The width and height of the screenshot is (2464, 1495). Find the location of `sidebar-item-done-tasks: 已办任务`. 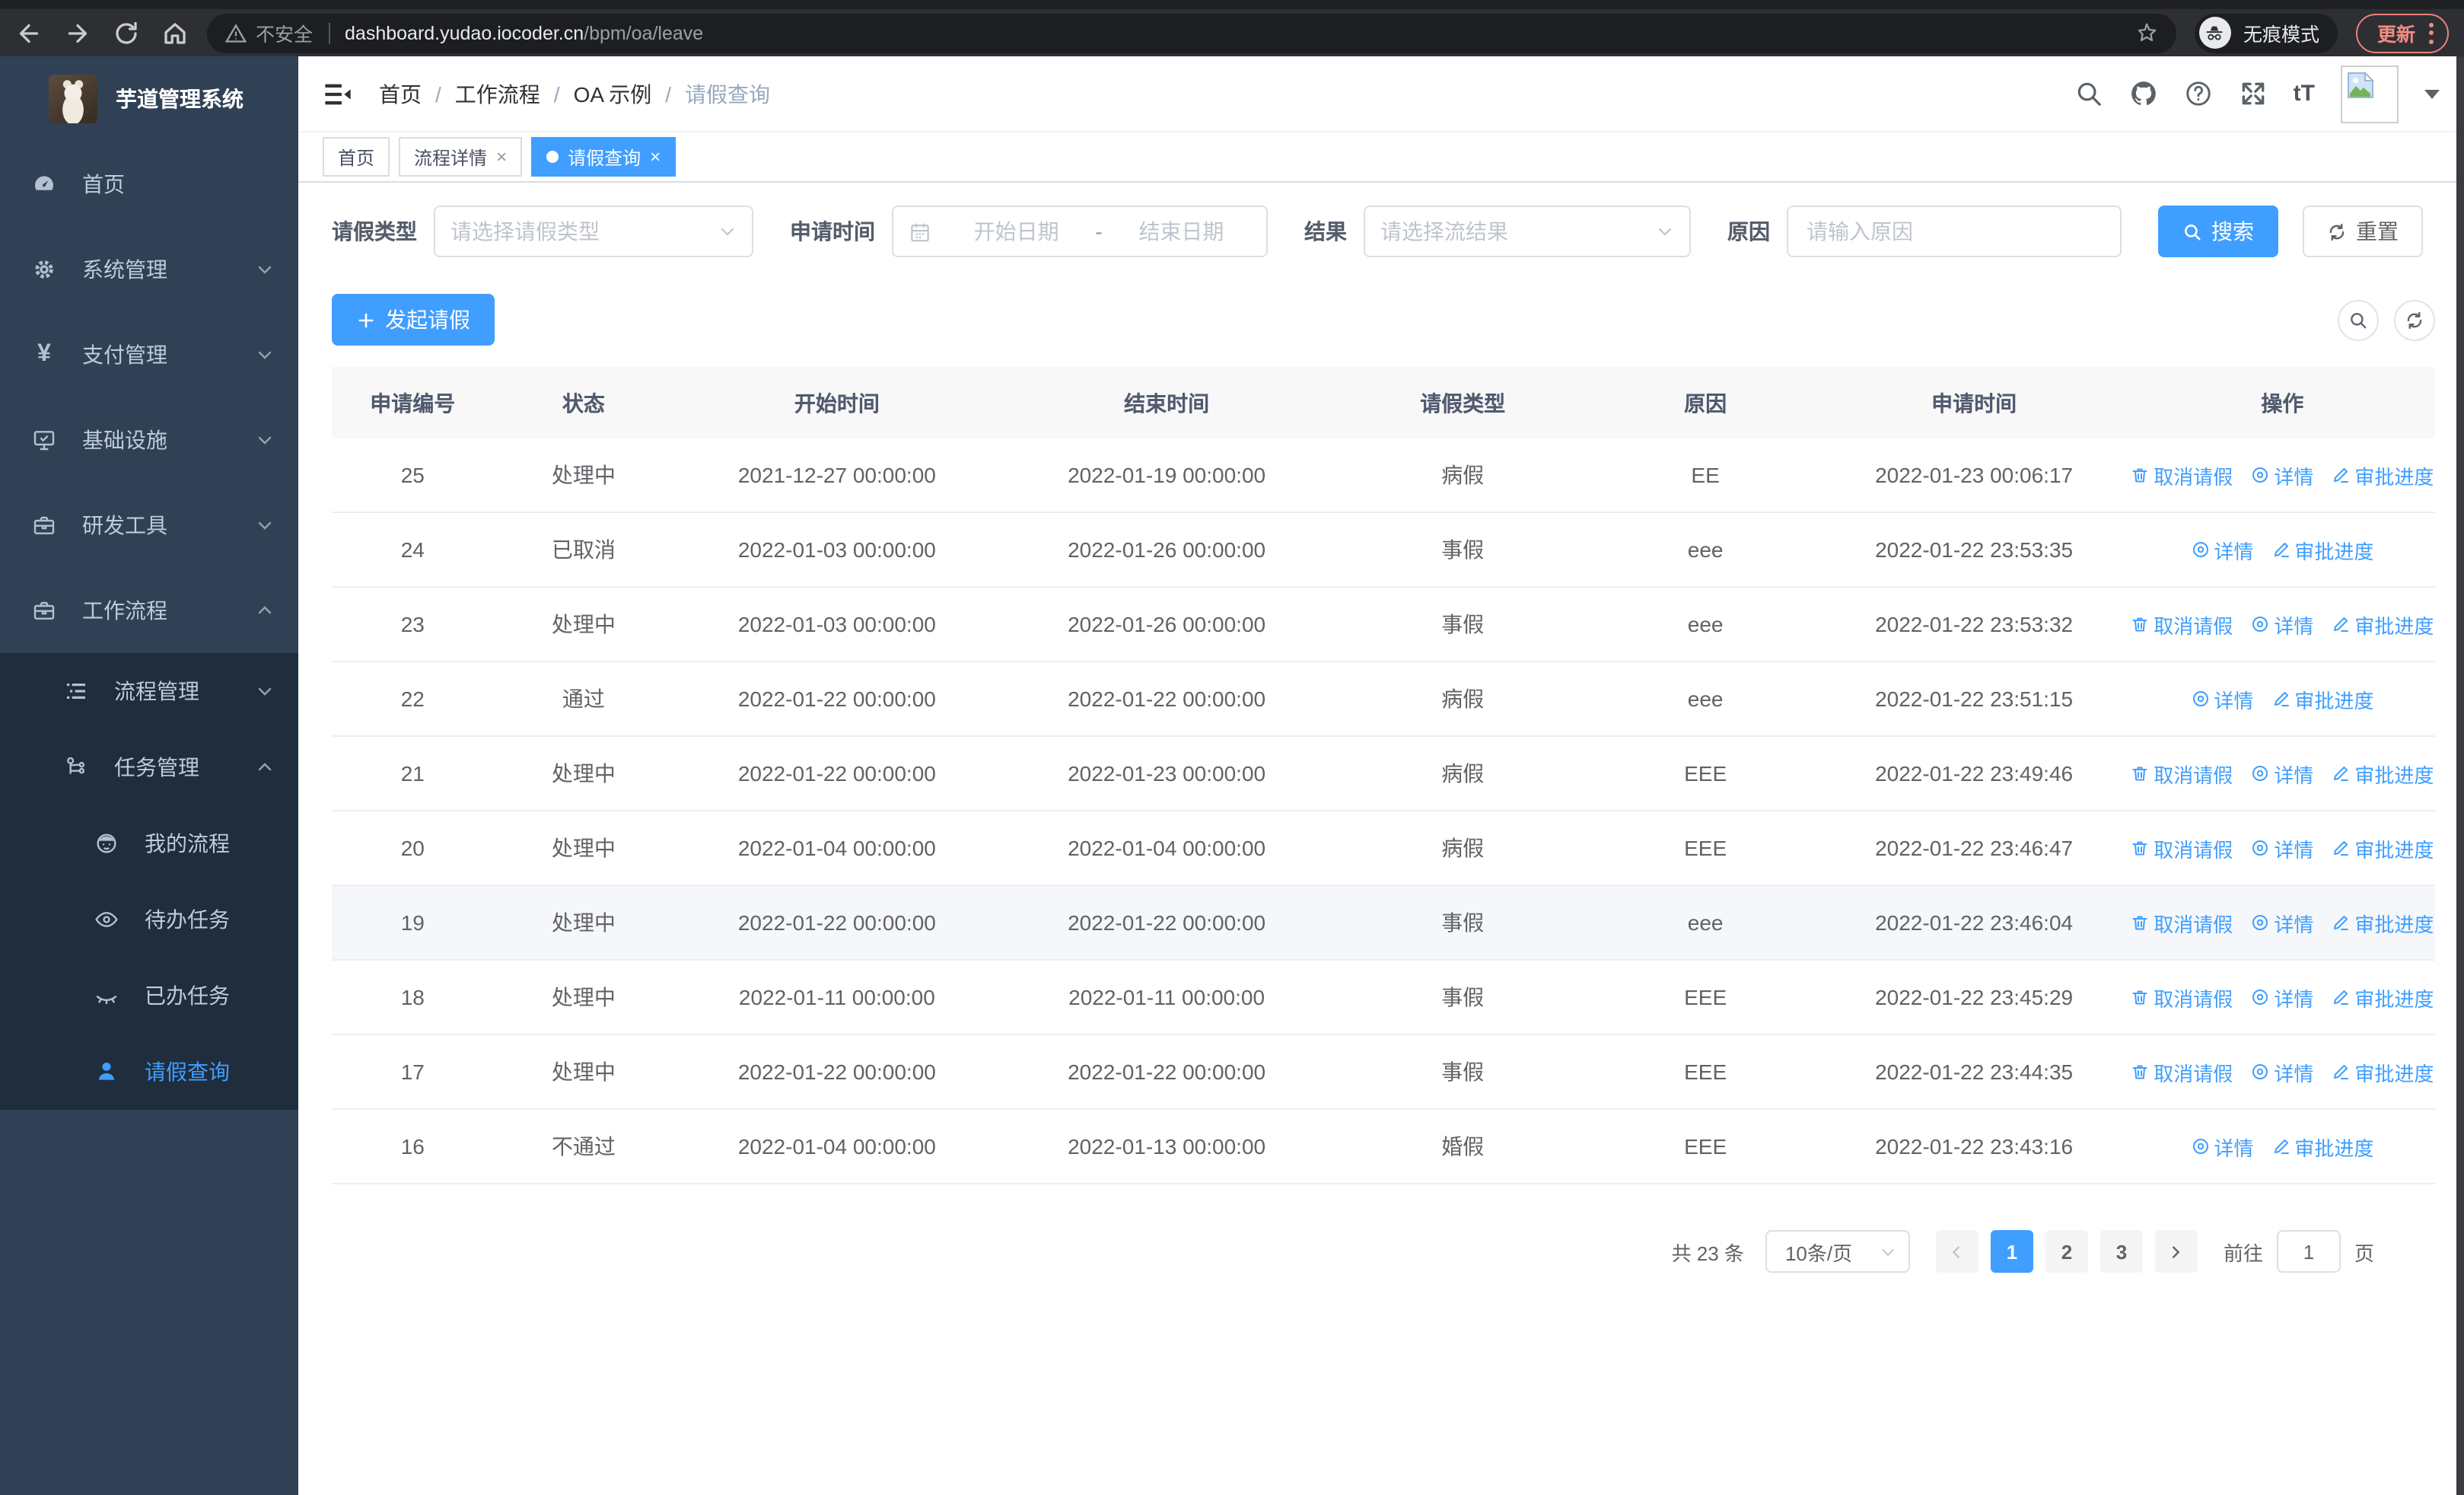

sidebar-item-done-tasks: 已办任务 is located at coordinates (149, 996).